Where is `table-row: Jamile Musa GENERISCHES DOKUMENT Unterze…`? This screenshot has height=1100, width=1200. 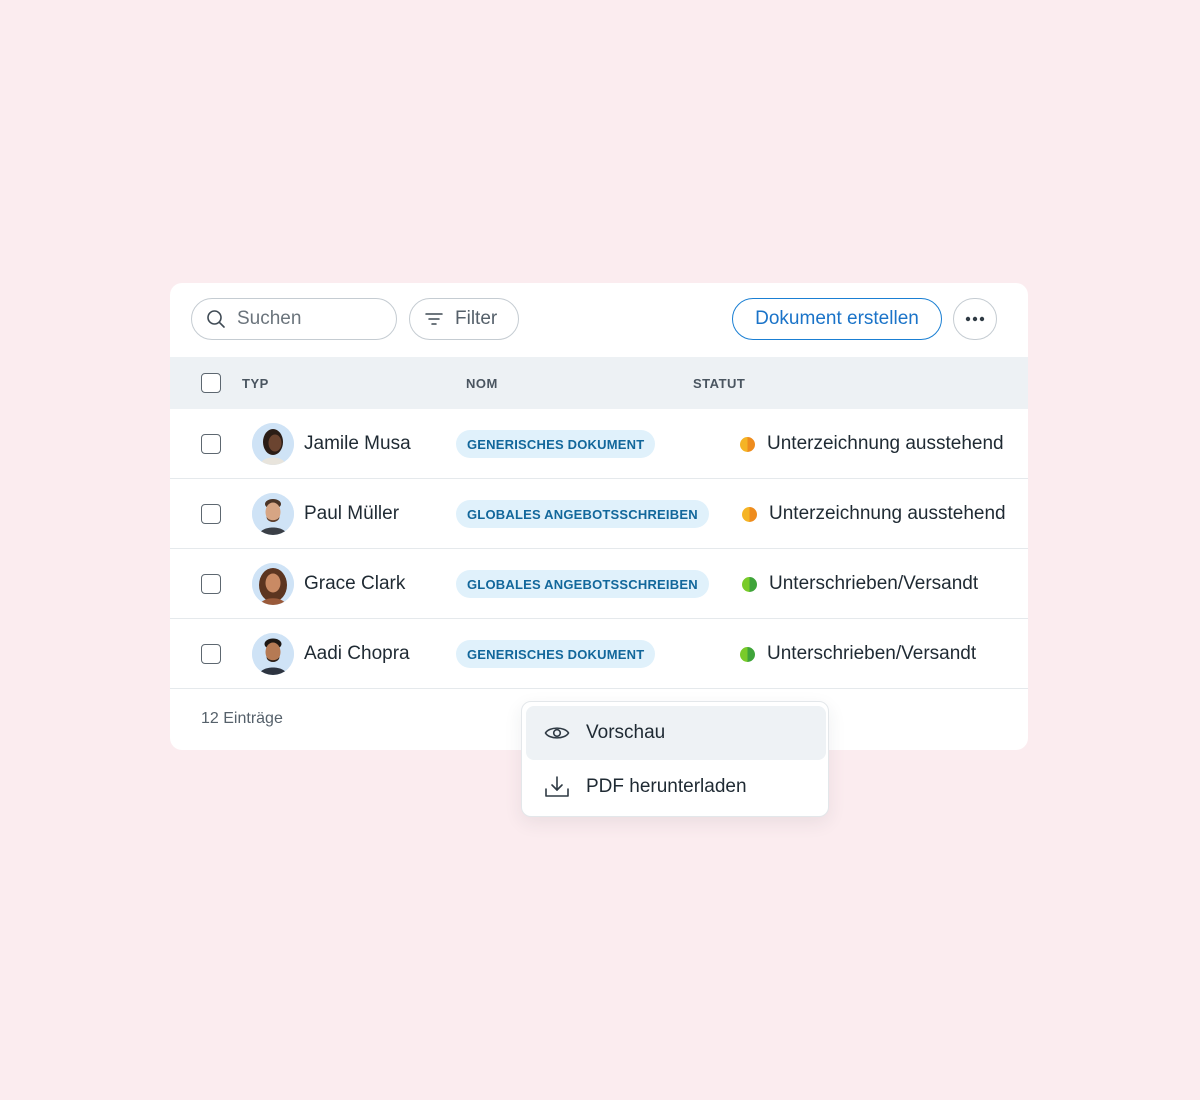
table-row: Jamile Musa GENERISCHES DOKUMENT Unterze… is located at coordinates (599, 444).